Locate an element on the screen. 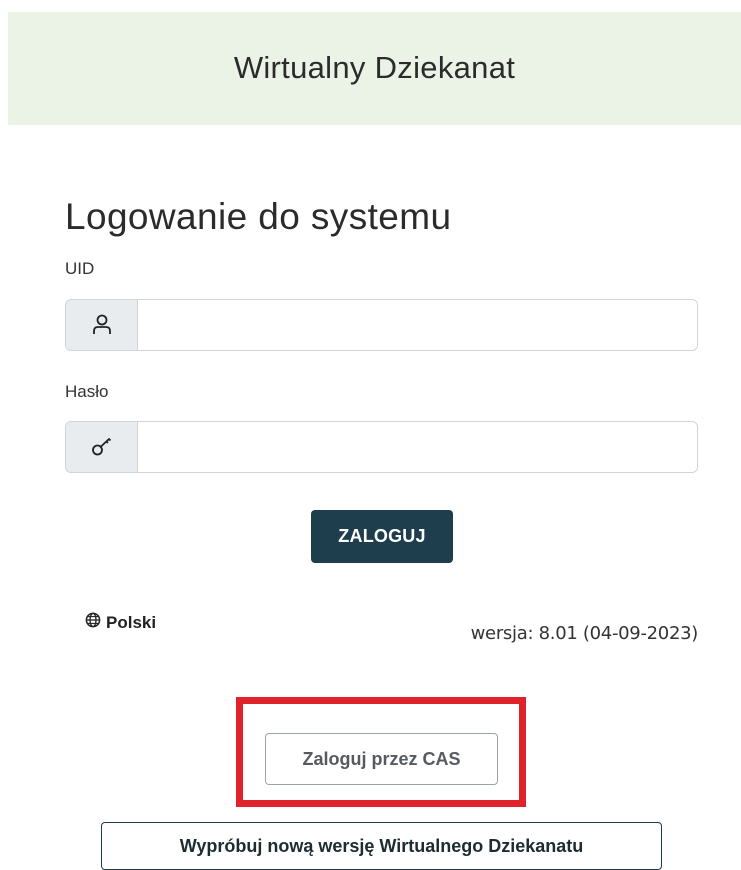  language-label: Polski is located at coordinates (131, 622).